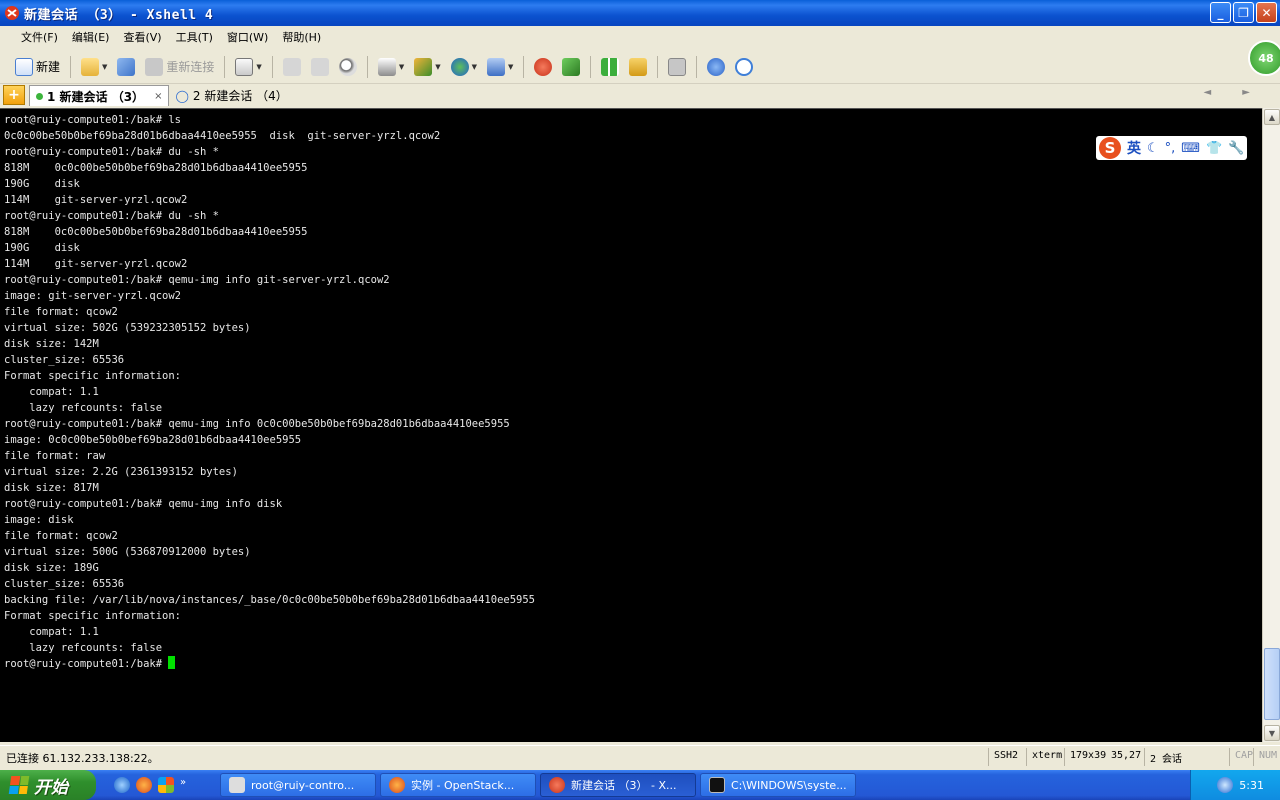 The image size is (1280, 800). I want to click on start-button: 开始, so click(48, 785).